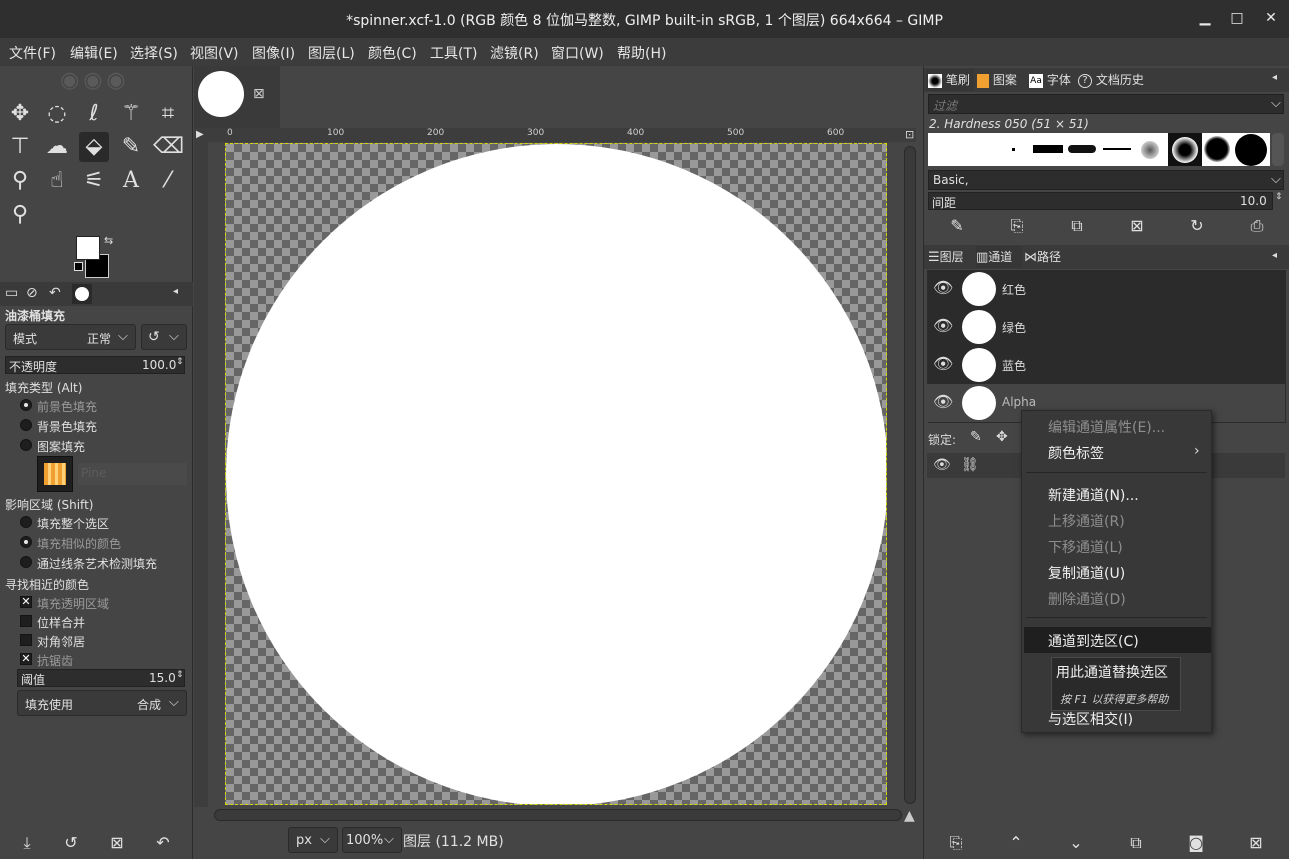 The image size is (1289, 859). I want to click on pattern-name-field: Pine, so click(132, 474).